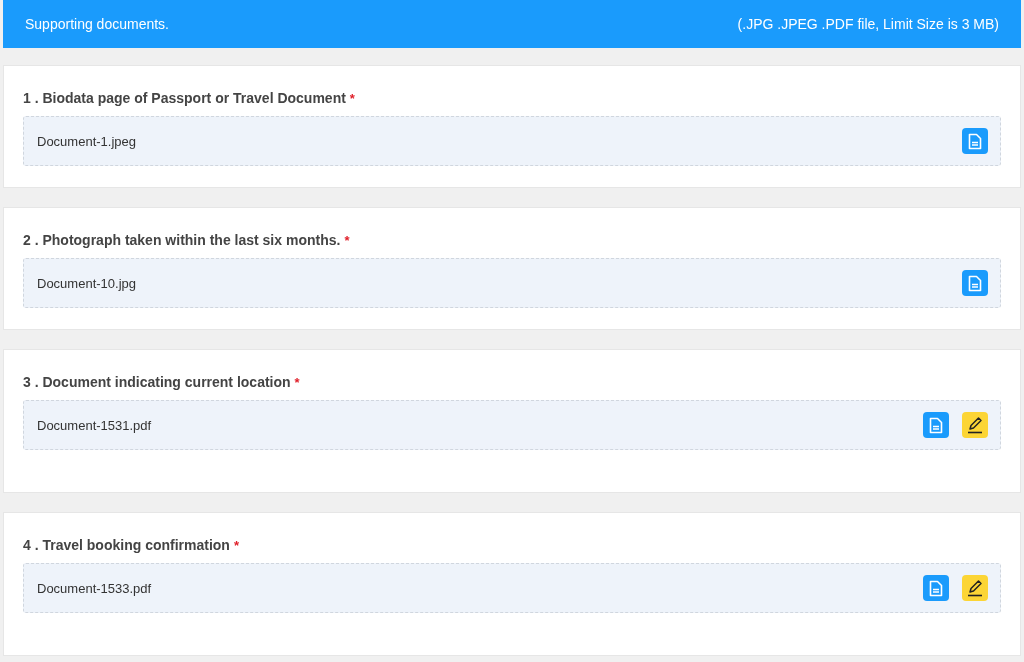 The width and height of the screenshot is (1024, 662). I want to click on file-name: Document-10.jpg, so click(87, 283).